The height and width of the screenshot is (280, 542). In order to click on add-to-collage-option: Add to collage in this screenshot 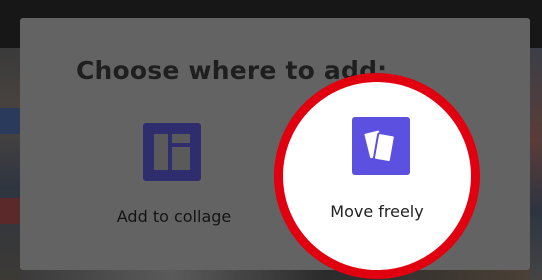, I will do `click(174, 183)`.